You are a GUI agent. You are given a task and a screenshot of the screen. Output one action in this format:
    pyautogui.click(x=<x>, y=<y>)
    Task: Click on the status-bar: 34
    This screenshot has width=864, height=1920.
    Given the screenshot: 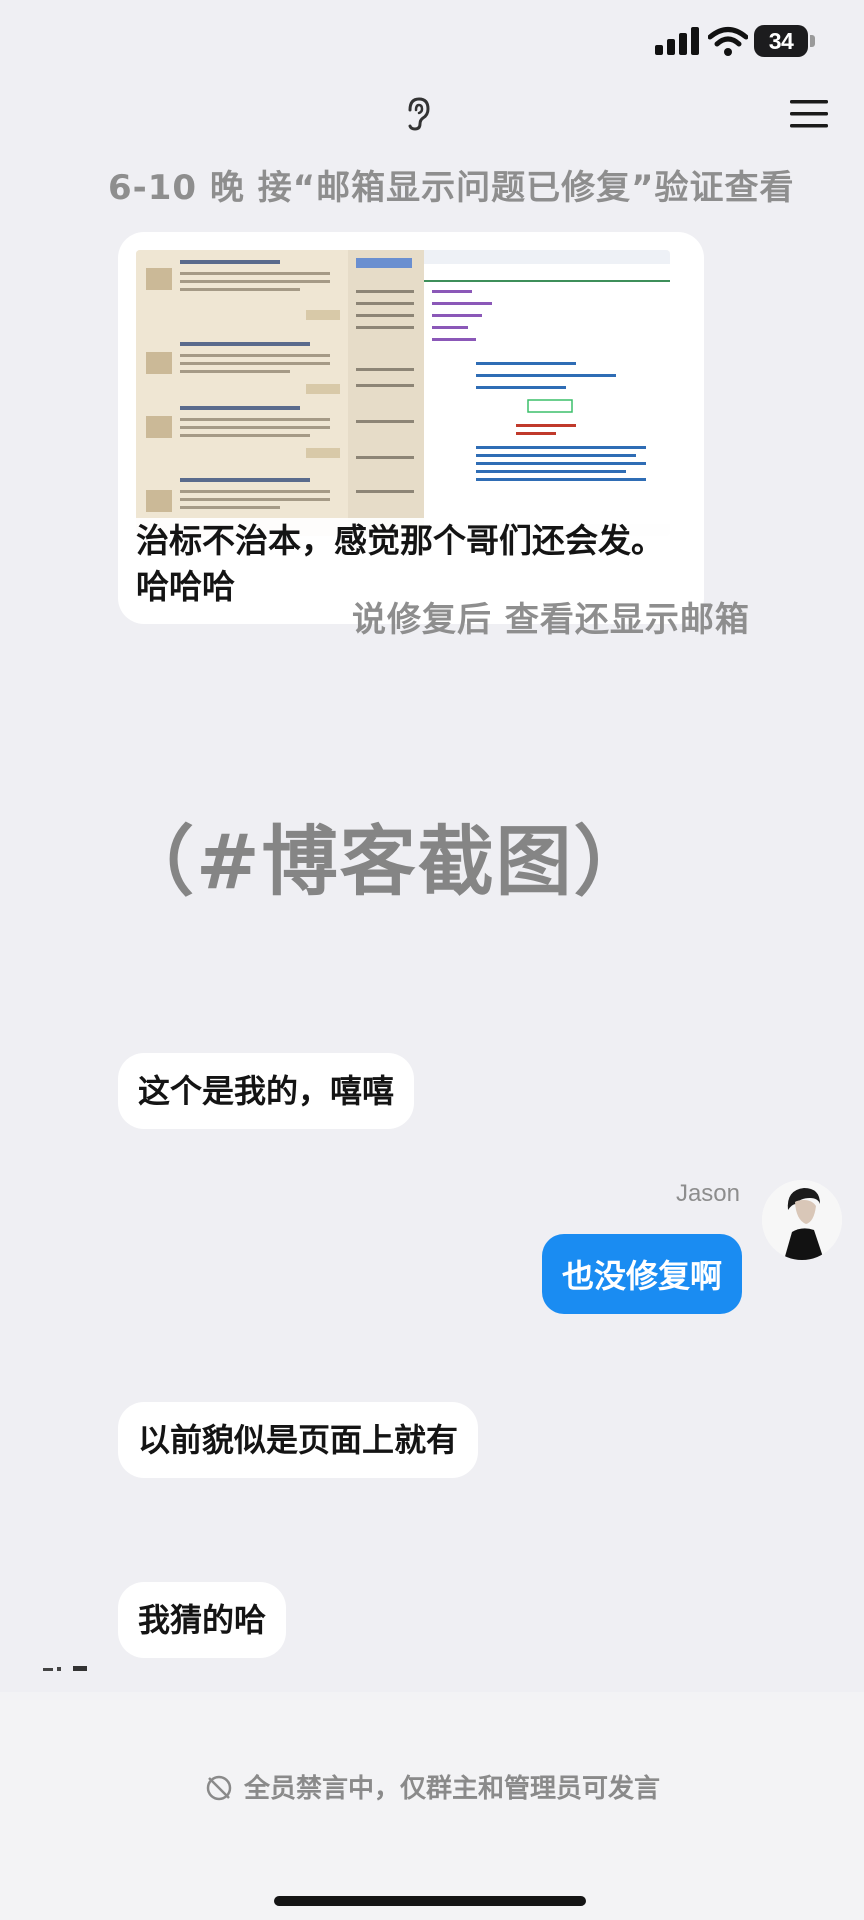 What is the action you would take?
    pyautogui.click(x=432, y=42)
    